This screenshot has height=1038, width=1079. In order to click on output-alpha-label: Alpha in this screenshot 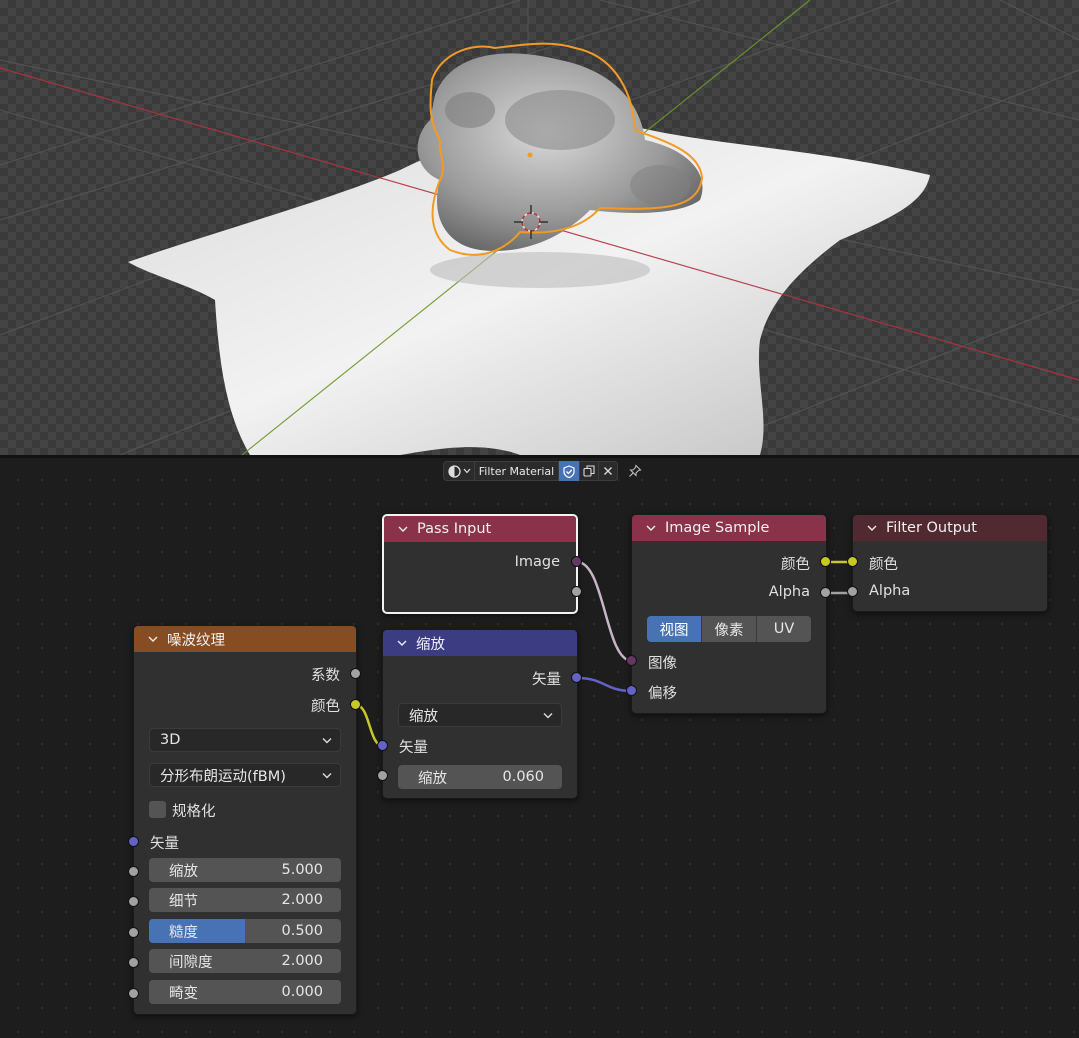, I will do `click(789, 592)`.